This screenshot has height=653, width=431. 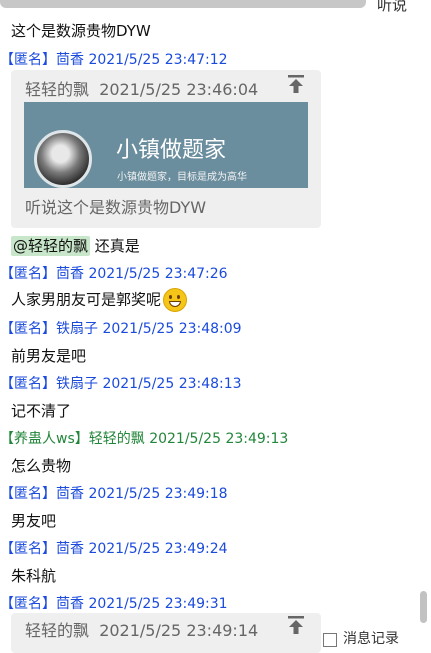 What do you see at coordinates (86, 299) in the screenshot?
I see `message-body: 人家男朋友可是郭奖呢` at bounding box center [86, 299].